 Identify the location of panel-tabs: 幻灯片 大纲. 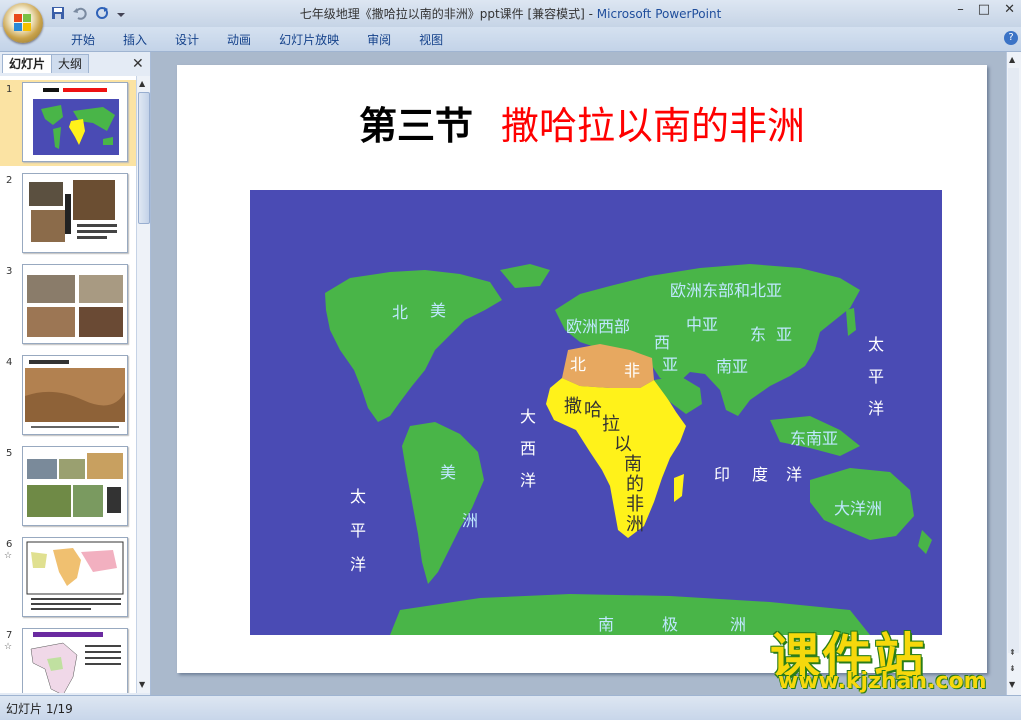
(46, 64).